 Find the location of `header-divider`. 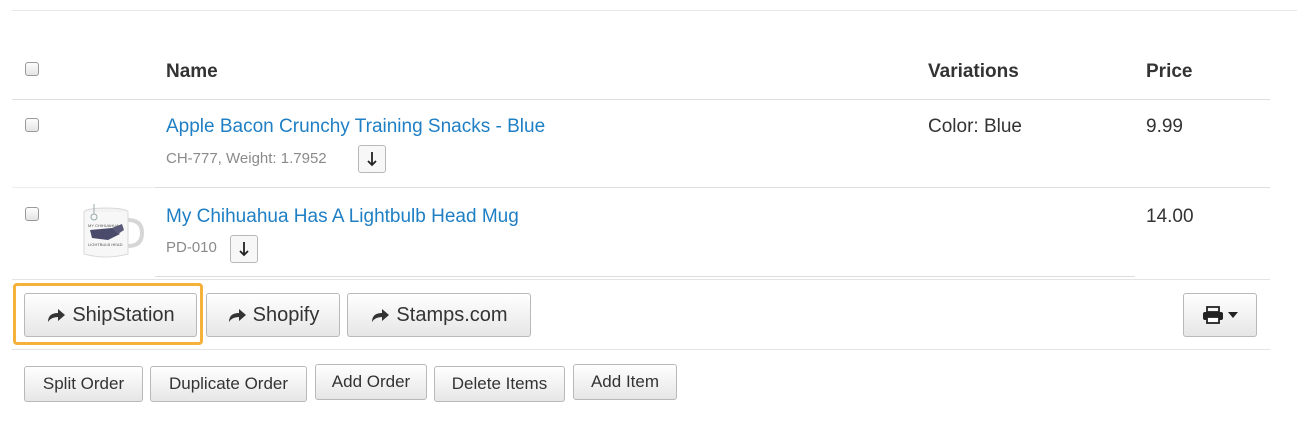

header-divider is located at coordinates (641, 99).